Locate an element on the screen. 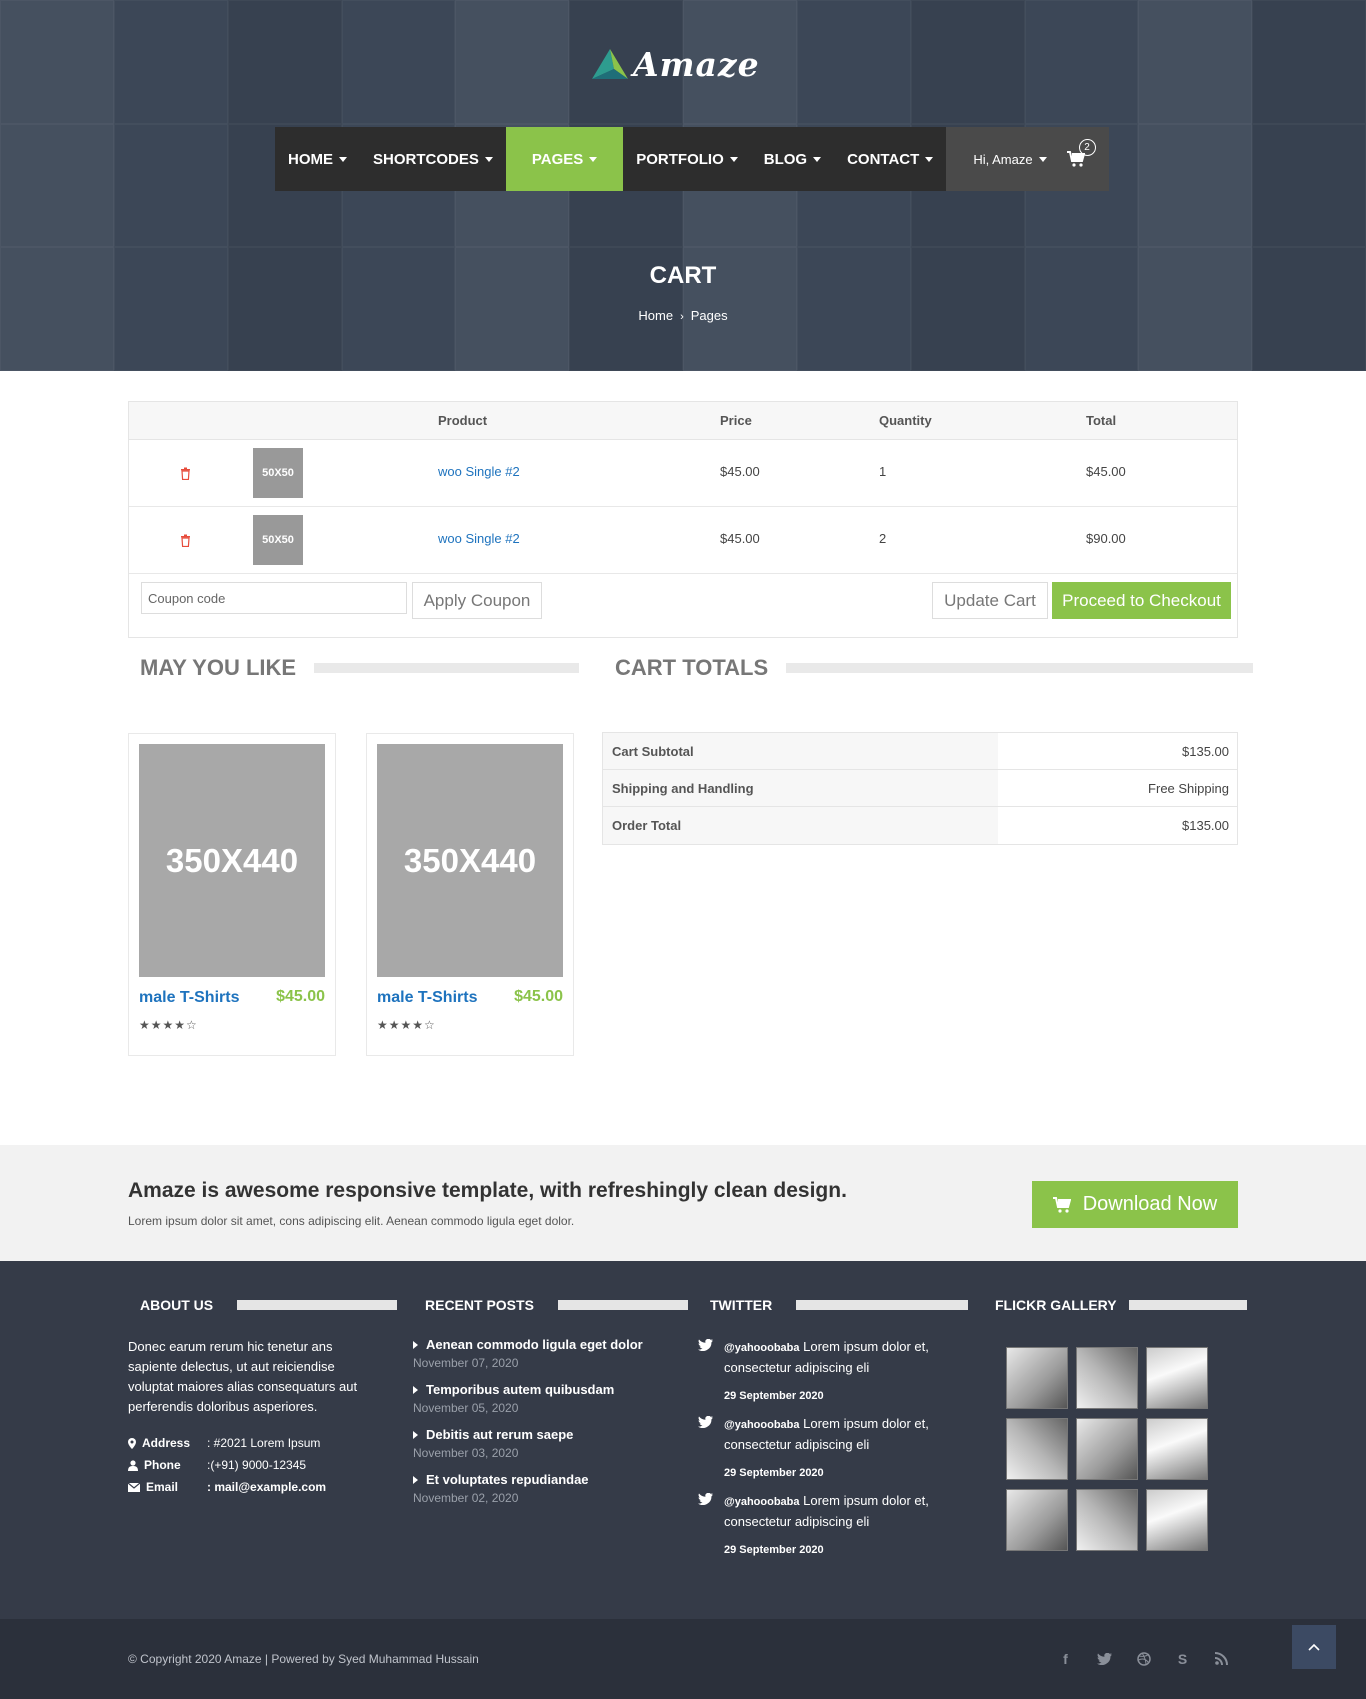  proceed-to-checkout-button: Proceed to Checkout is located at coordinates (1141, 600).